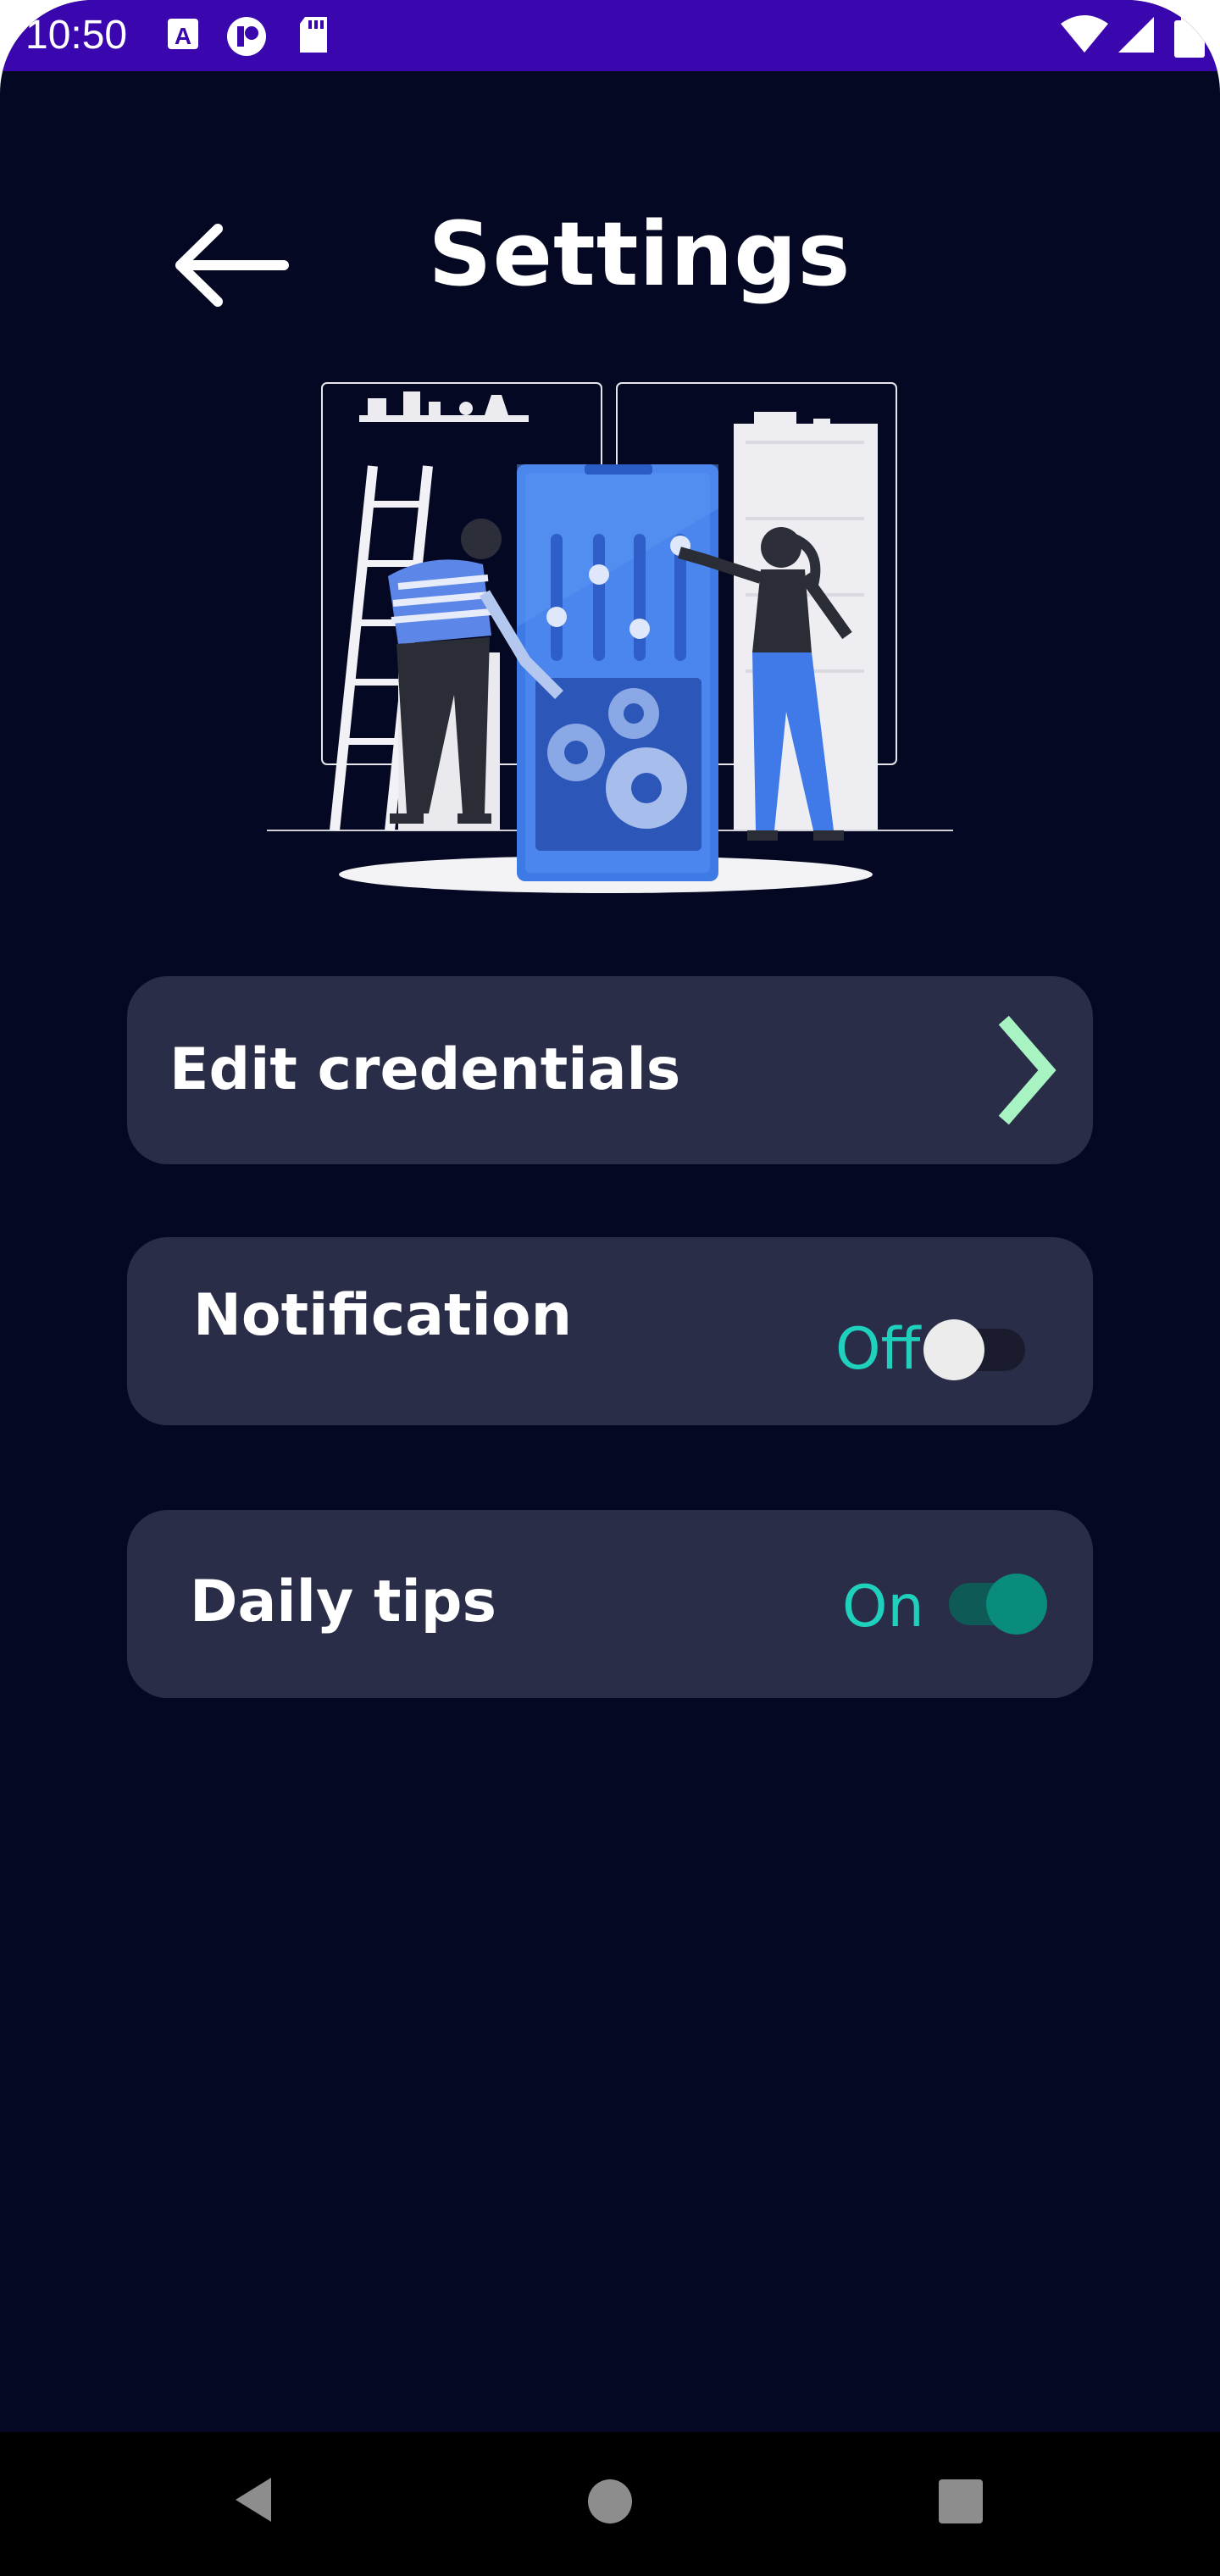  I want to click on daily-tips-state-text: On, so click(883, 1607).